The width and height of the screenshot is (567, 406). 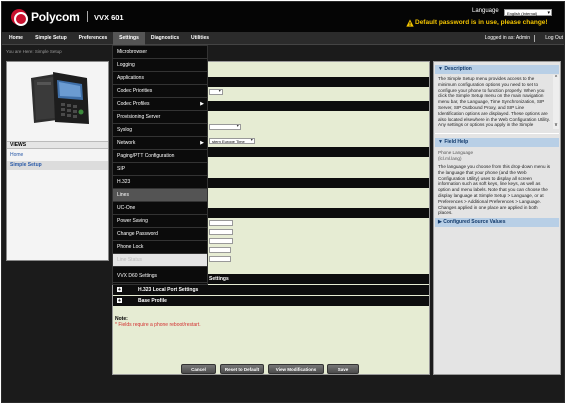 What do you see at coordinates (57, 145) in the screenshot?
I see `views-heading: VIEWS` at bounding box center [57, 145].